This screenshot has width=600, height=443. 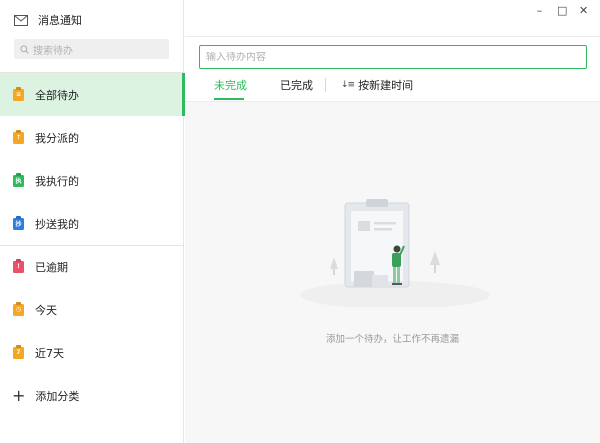 What do you see at coordinates (92, 266) in the screenshot?
I see `sidebar-item-overdue: ! 已逾期` at bounding box center [92, 266].